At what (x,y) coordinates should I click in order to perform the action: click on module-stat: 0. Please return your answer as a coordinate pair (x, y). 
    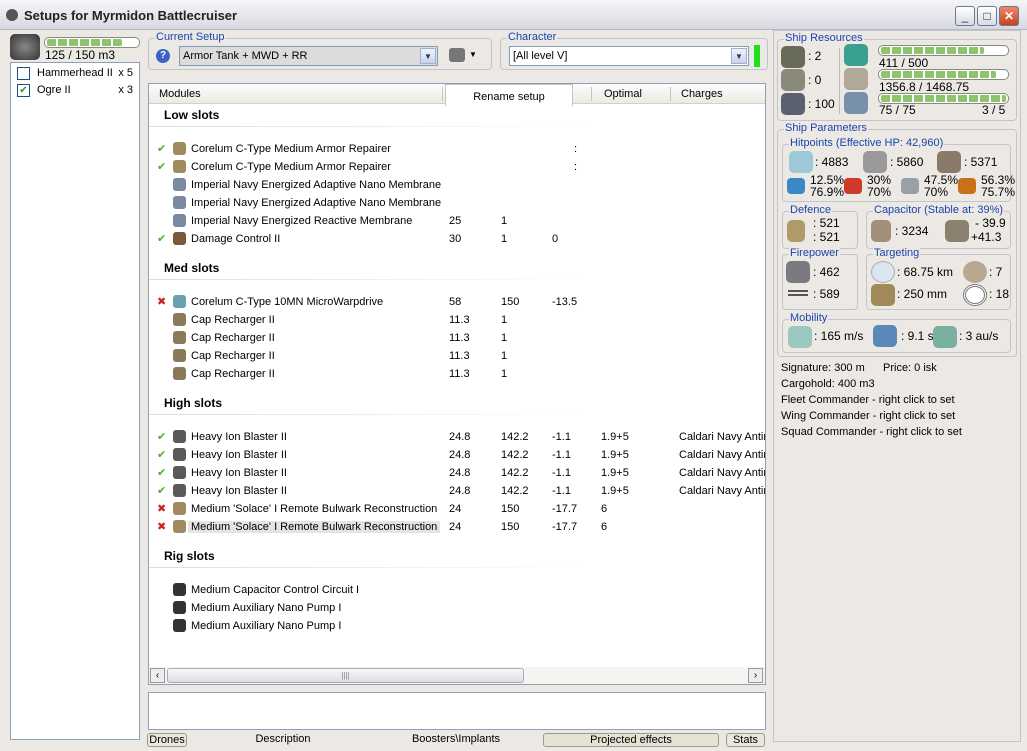
    Looking at the image, I should click on (555, 239).